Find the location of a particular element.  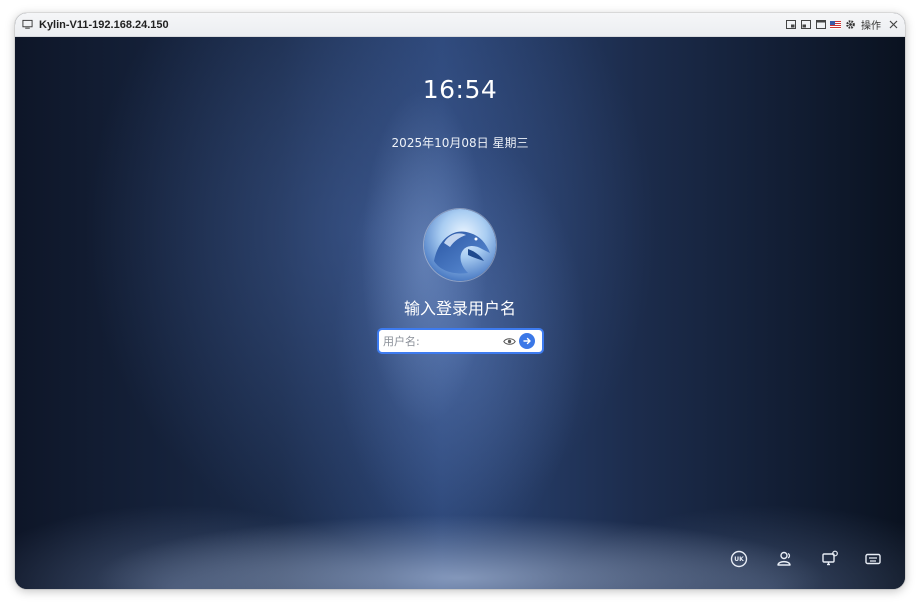

fullscreen-icon is located at coordinates (820, 24).